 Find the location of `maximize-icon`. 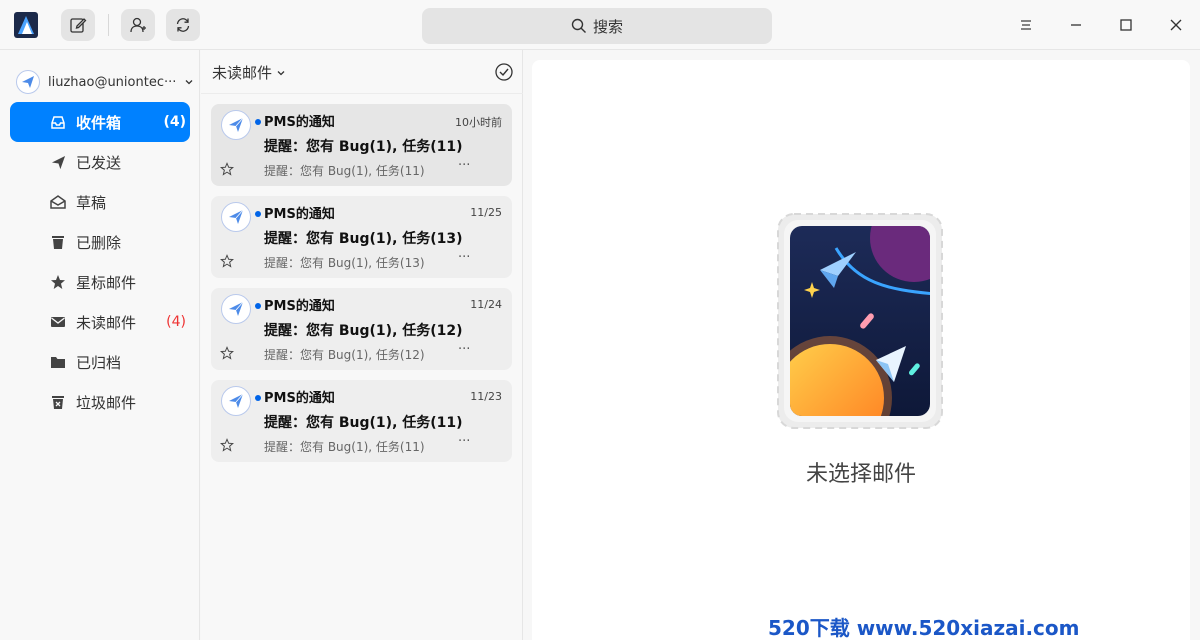

maximize-icon is located at coordinates (1126, 25).